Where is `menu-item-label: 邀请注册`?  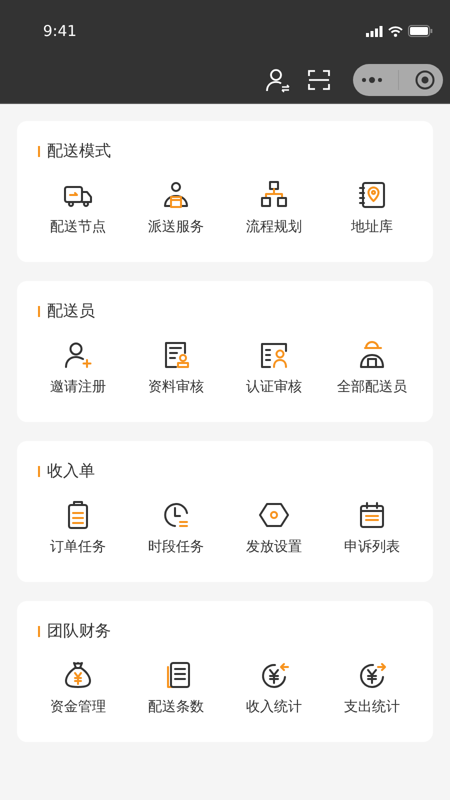 menu-item-label: 邀请注册 is located at coordinates (78, 387).